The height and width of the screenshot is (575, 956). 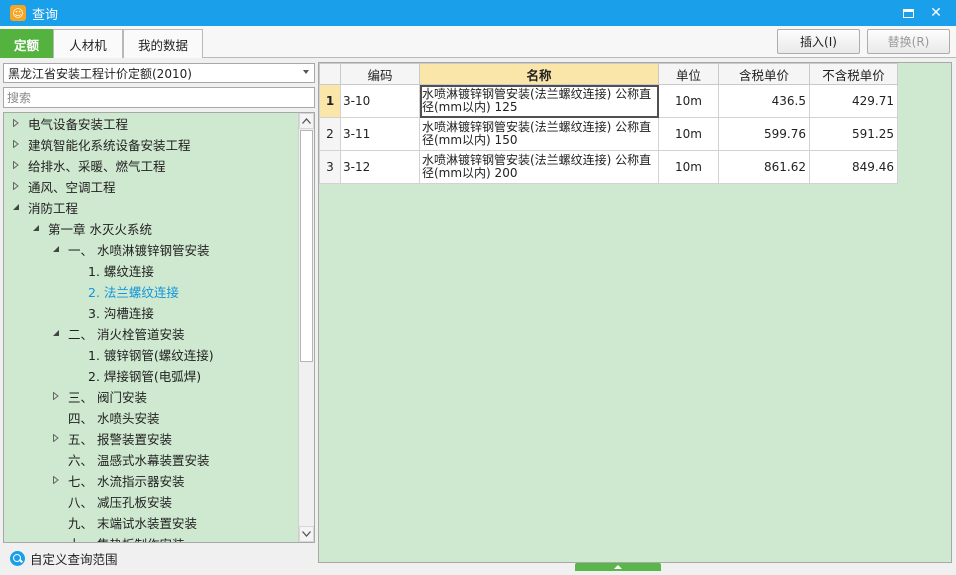 I want to click on tree-node: 电气设备安装工程, so click(x=70, y=123).